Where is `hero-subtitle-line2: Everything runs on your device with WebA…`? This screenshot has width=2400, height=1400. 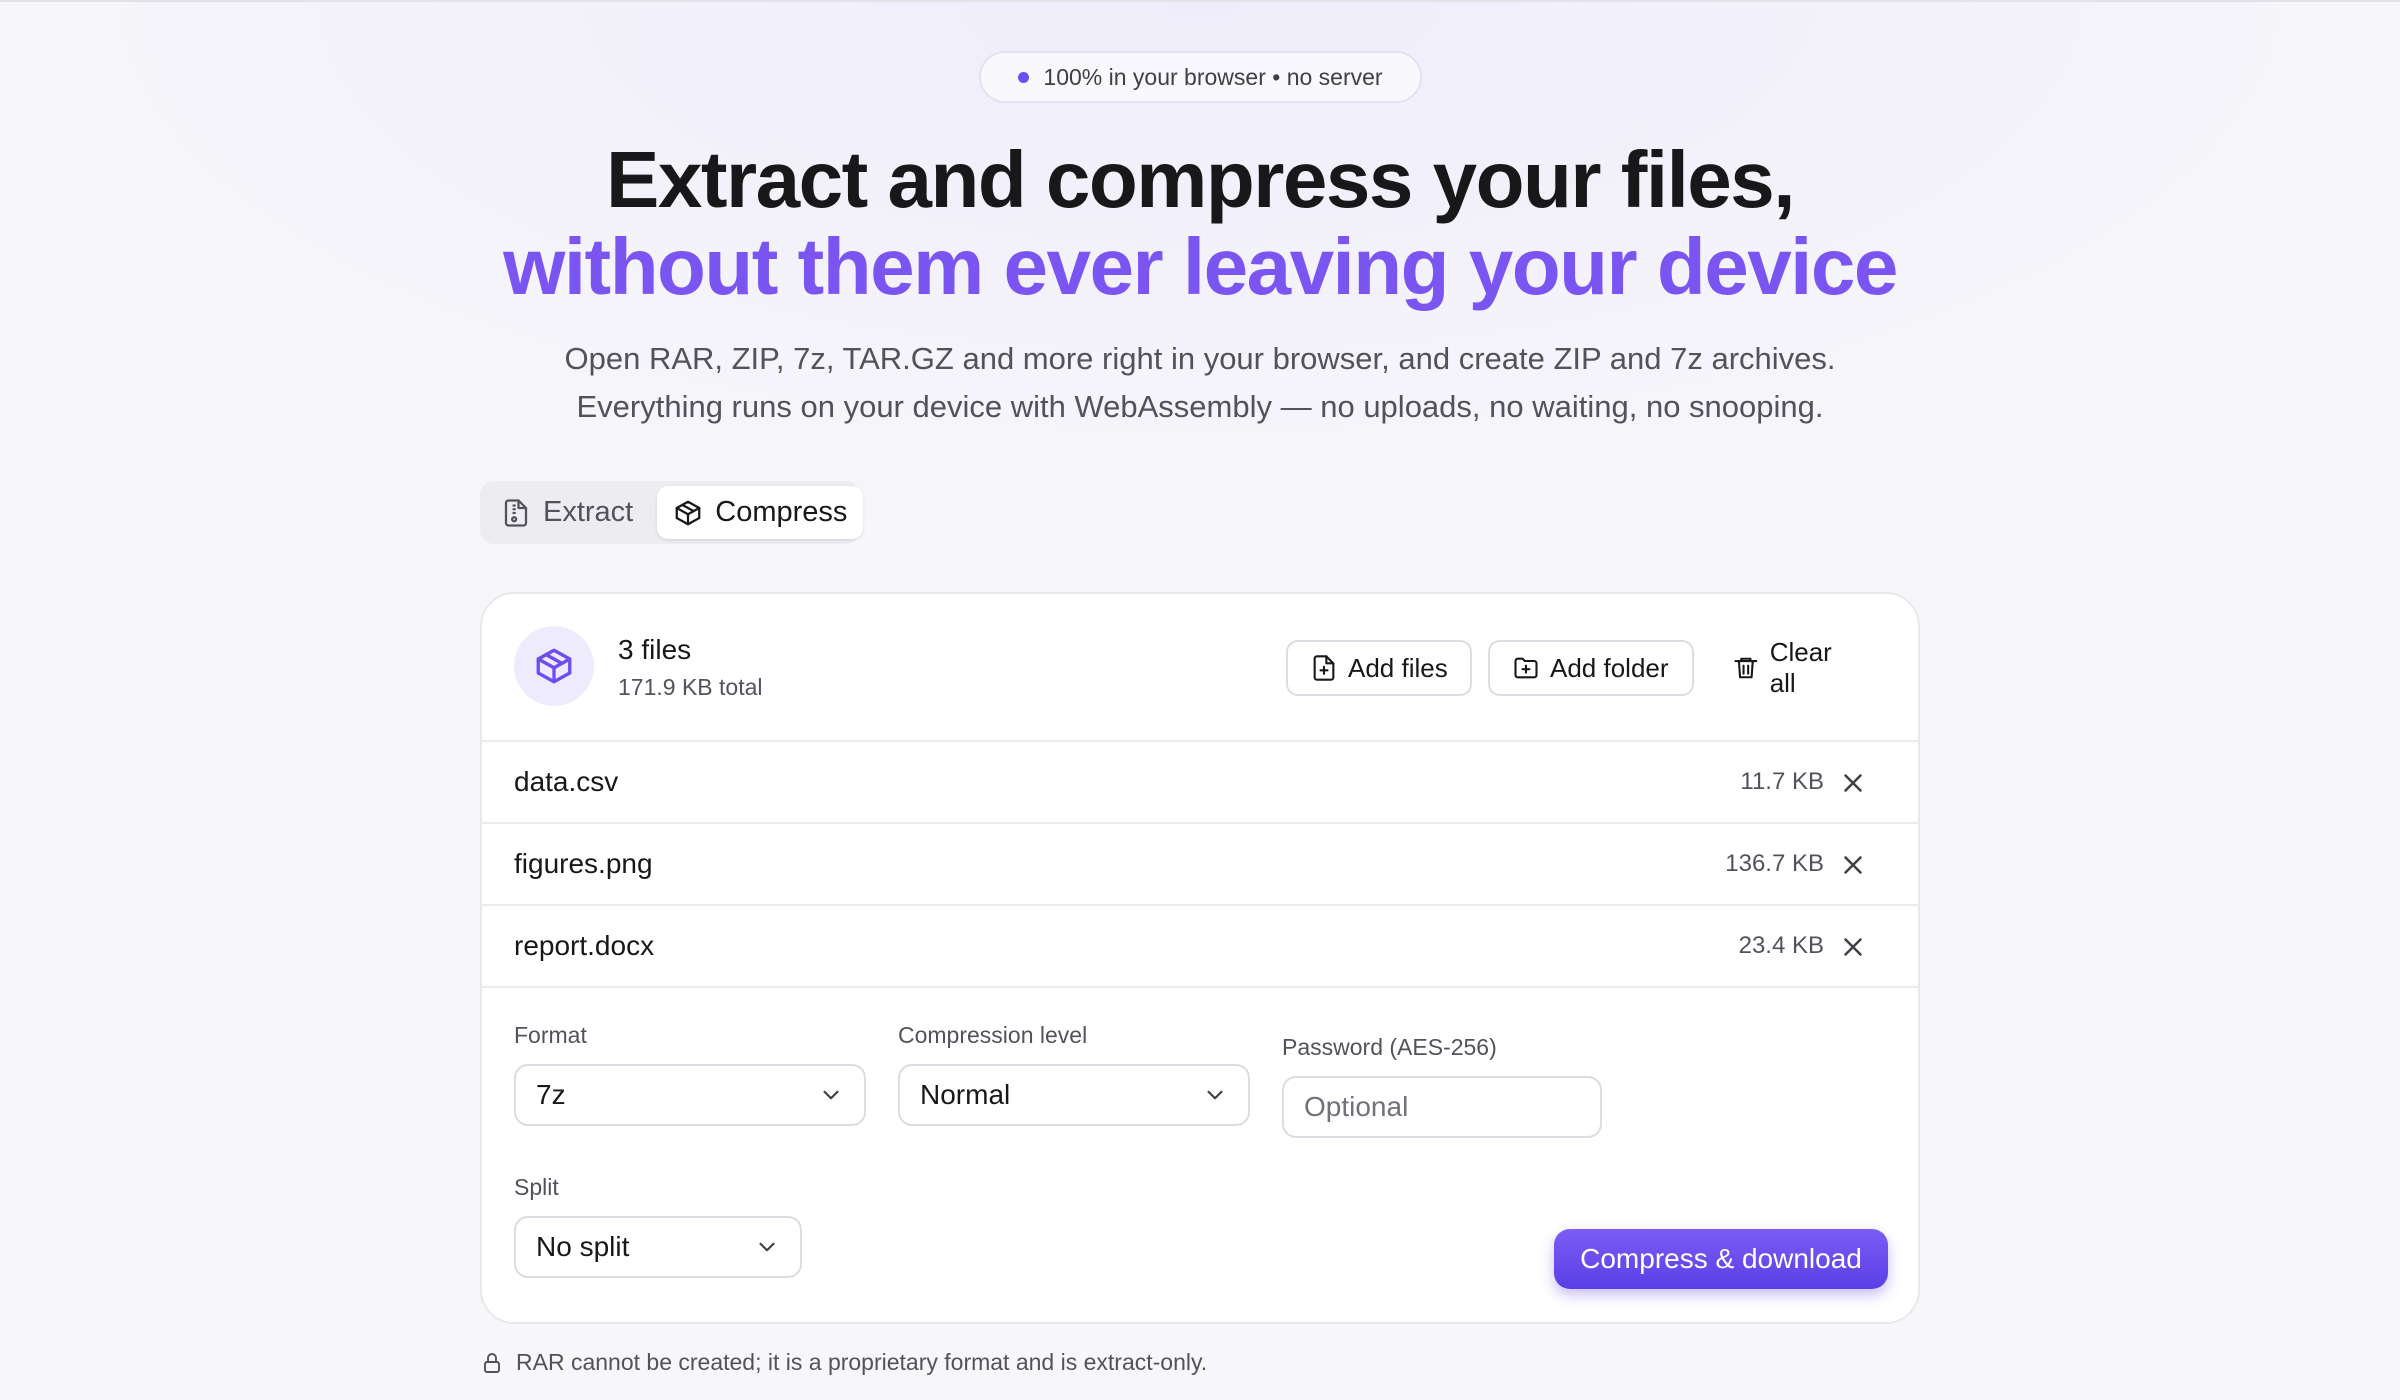 hero-subtitle-line2: Everything runs on your device with WebA… is located at coordinates (1200, 406).